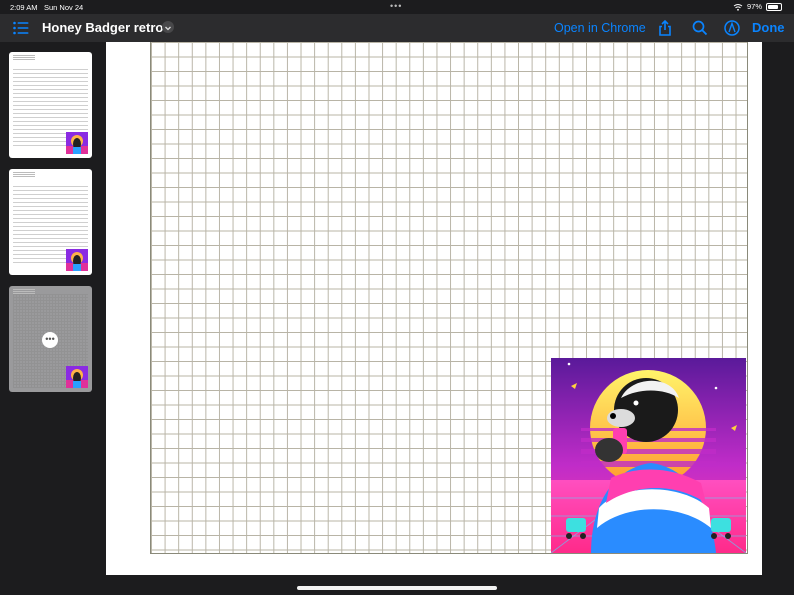  What do you see at coordinates (774, 6) in the screenshot?
I see `battery-icon` at bounding box center [774, 6].